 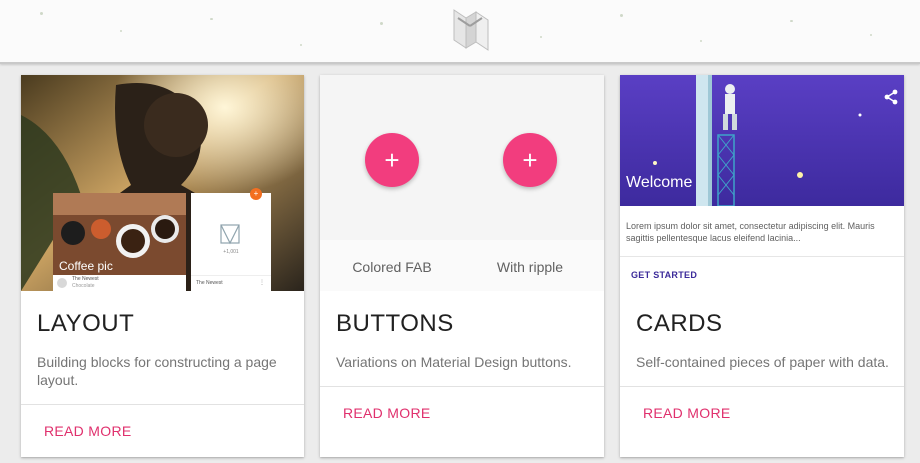 I want to click on card-title: BUTTONS, so click(x=395, y=323).